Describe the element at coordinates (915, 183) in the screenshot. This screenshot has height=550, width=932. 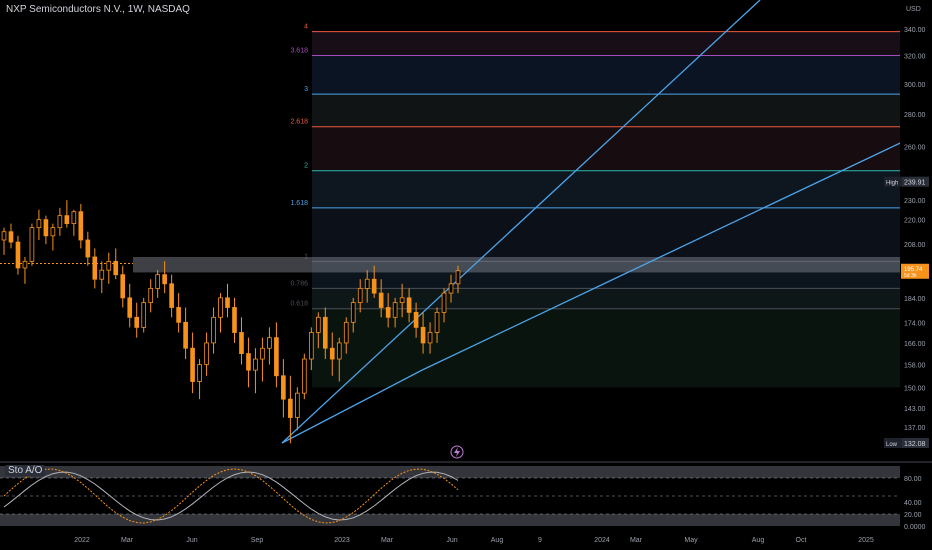
I see `high-badge-value: 239.91` at that location.